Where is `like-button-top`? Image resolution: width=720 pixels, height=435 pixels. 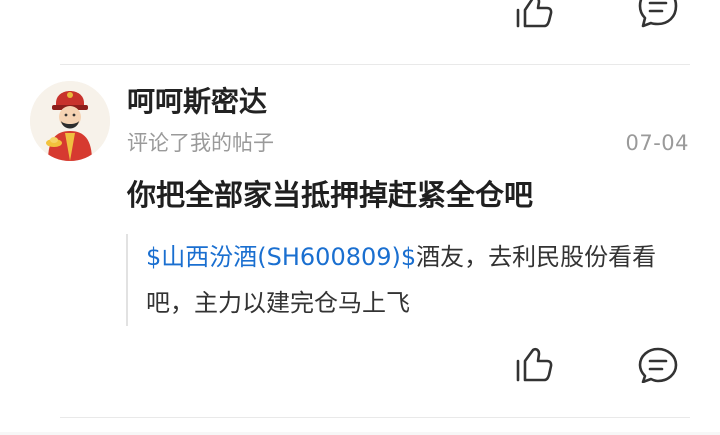
like-button-top is located at coordinates (534, 15).